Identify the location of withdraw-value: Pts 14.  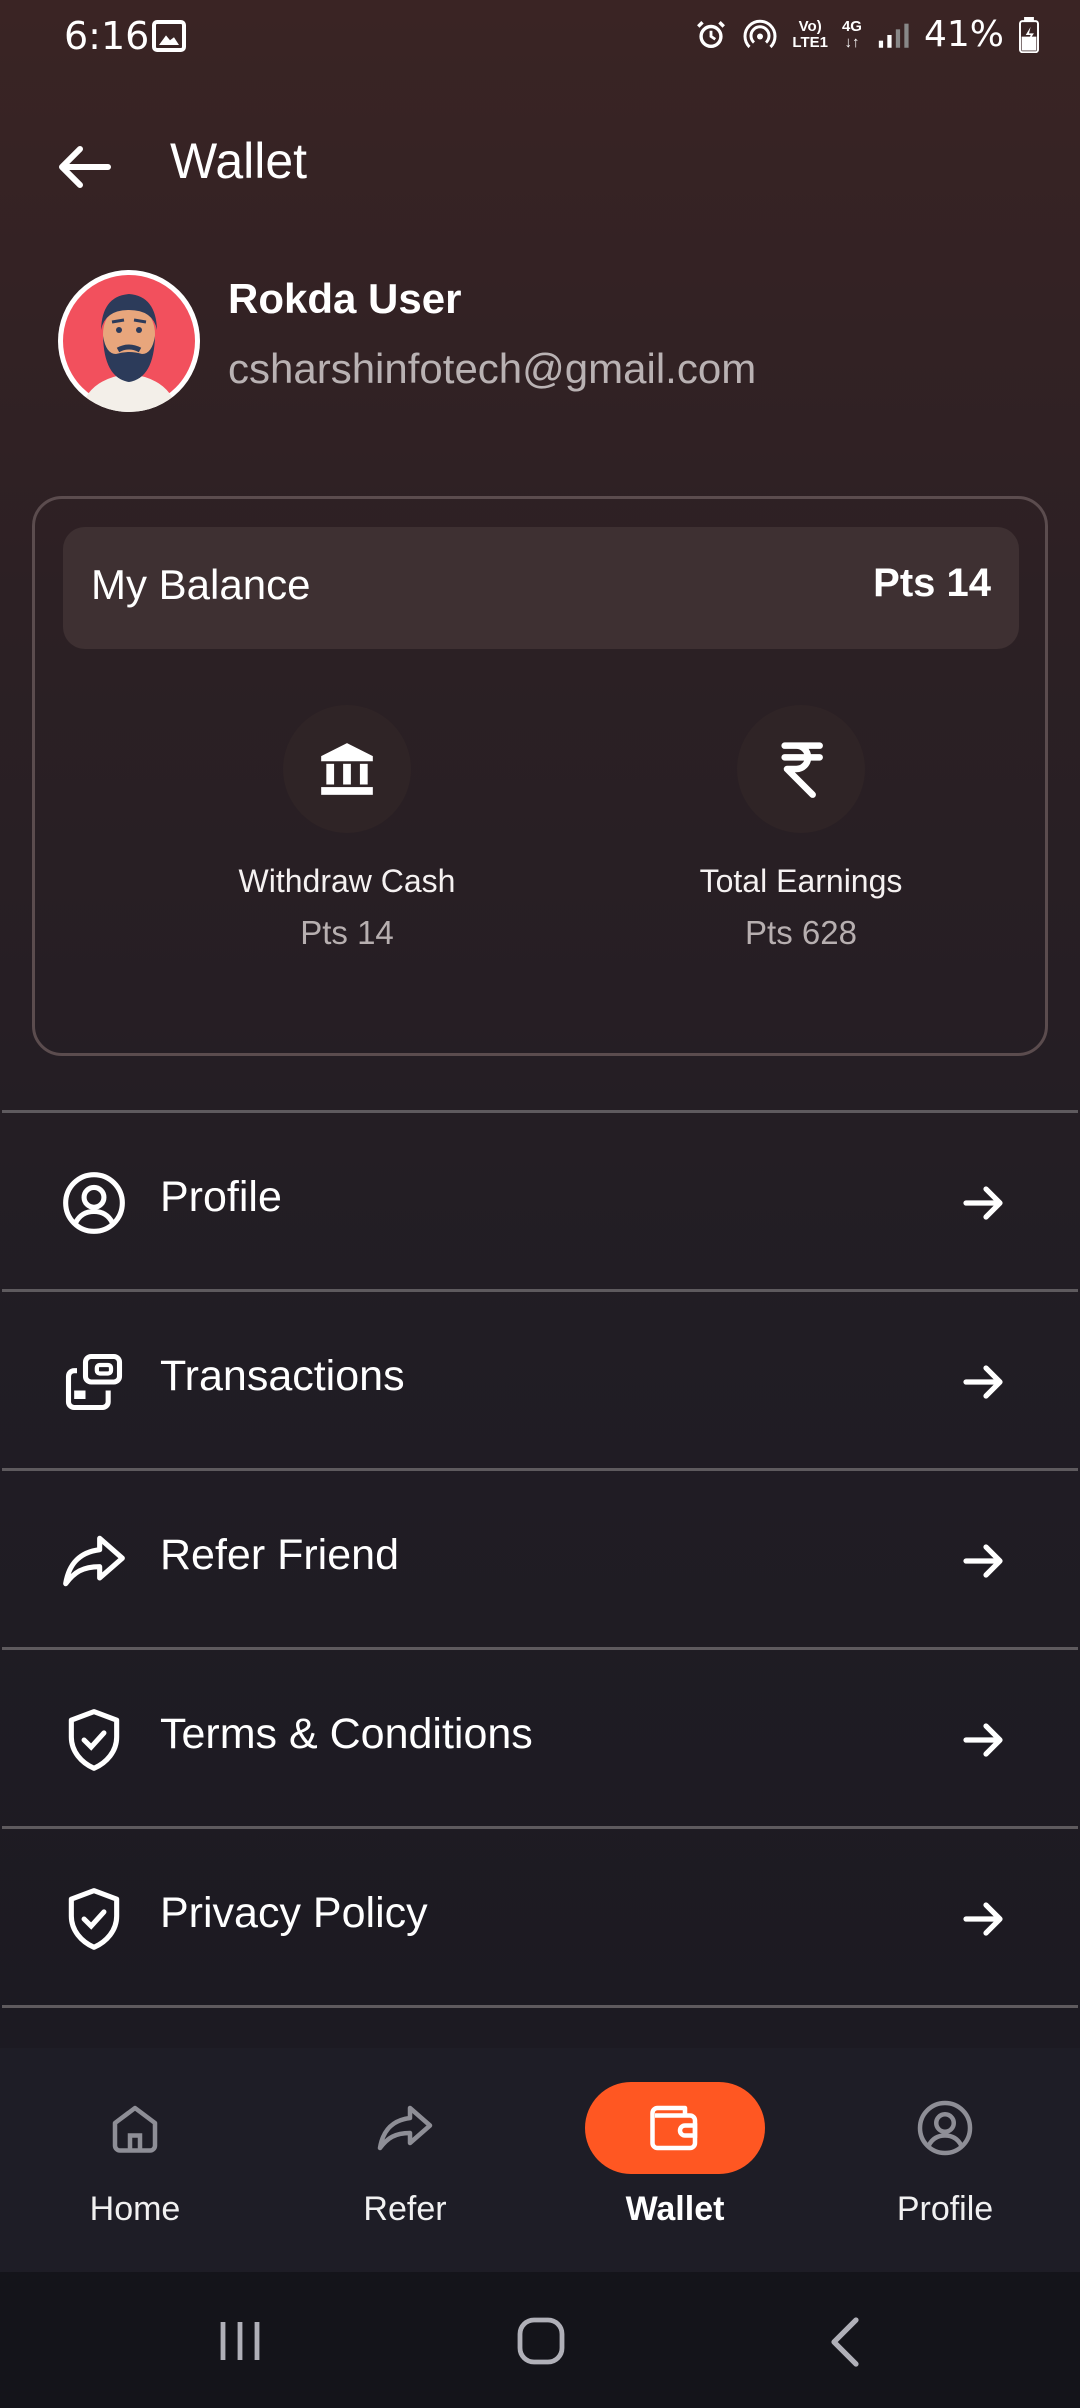
(347, 932).